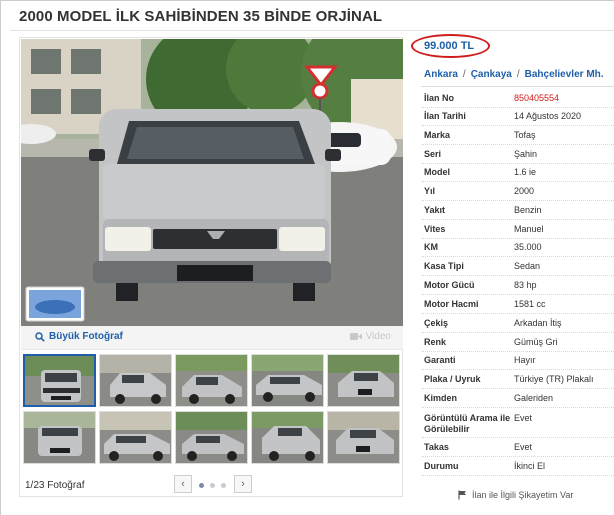 Image resolution: width=614 pixels, height=515 pixels. I want to click on detail-value: 83 hp, so click(525, 285).